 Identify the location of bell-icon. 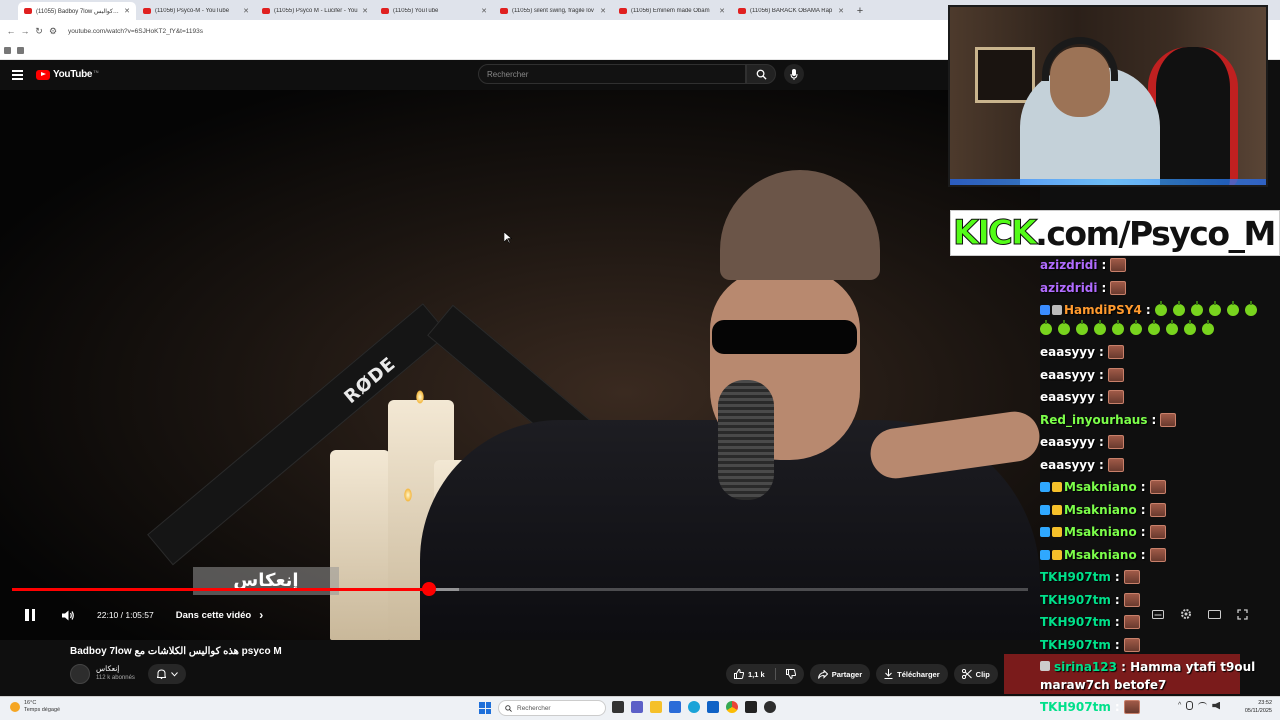
(161, 674).